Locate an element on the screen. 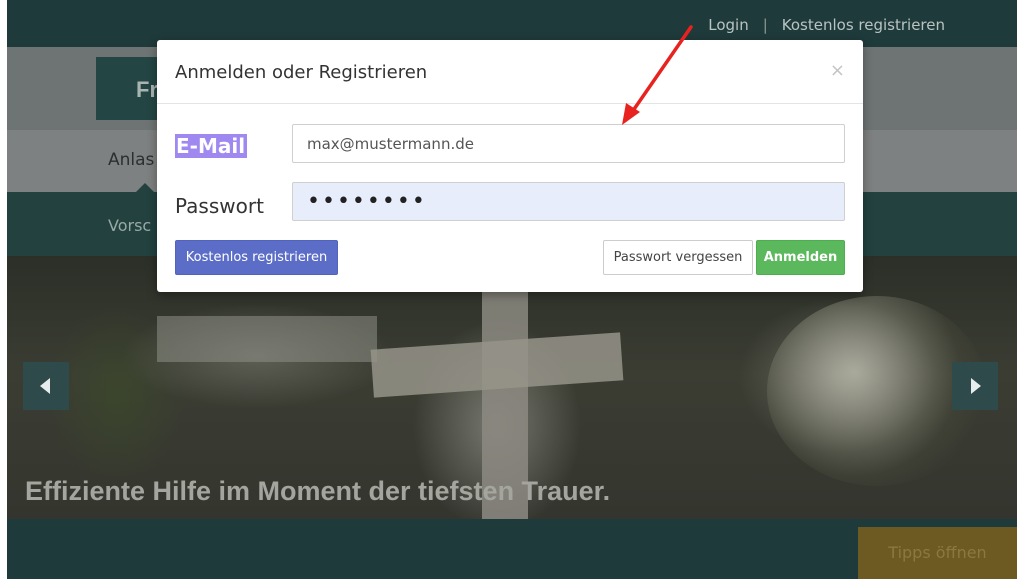 Image resolution: width=1024 pixels, height=579 pixels. forgot-password-button: Passwort vergessen is located at coordinates (678, 257).